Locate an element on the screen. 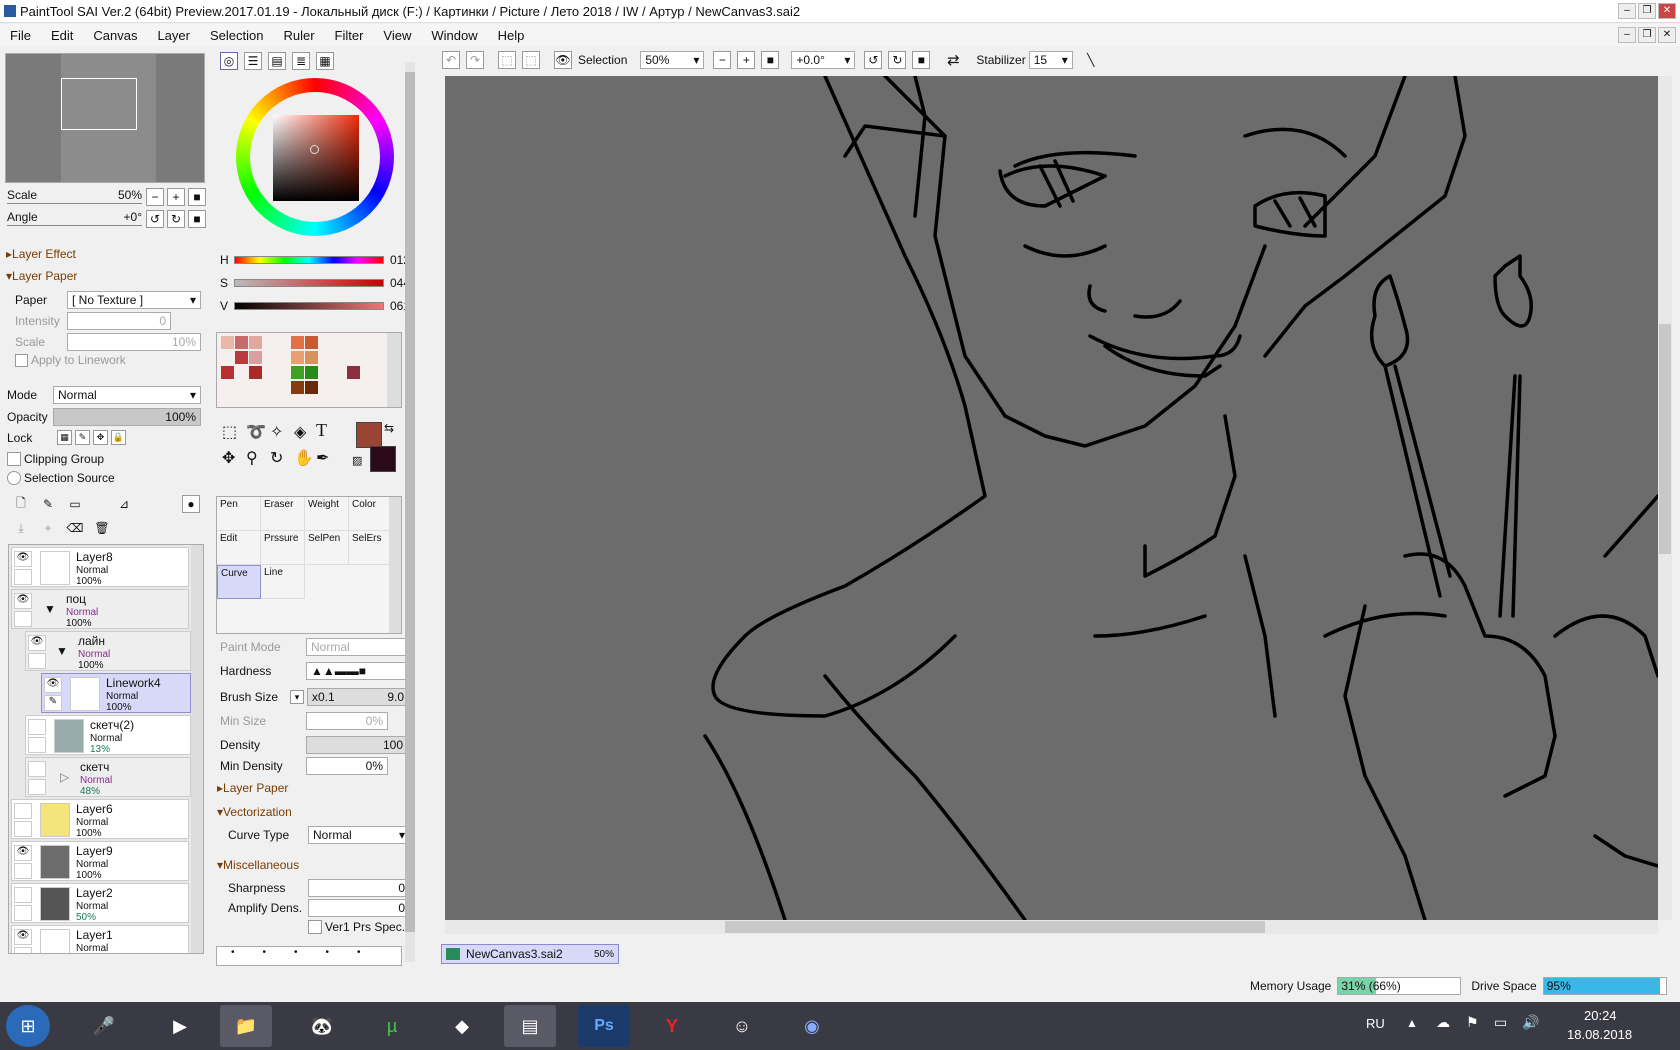 The image size is (1680, 1050). canvas-rotate-cw-button: ↻ is located at coordinates (897, 60).